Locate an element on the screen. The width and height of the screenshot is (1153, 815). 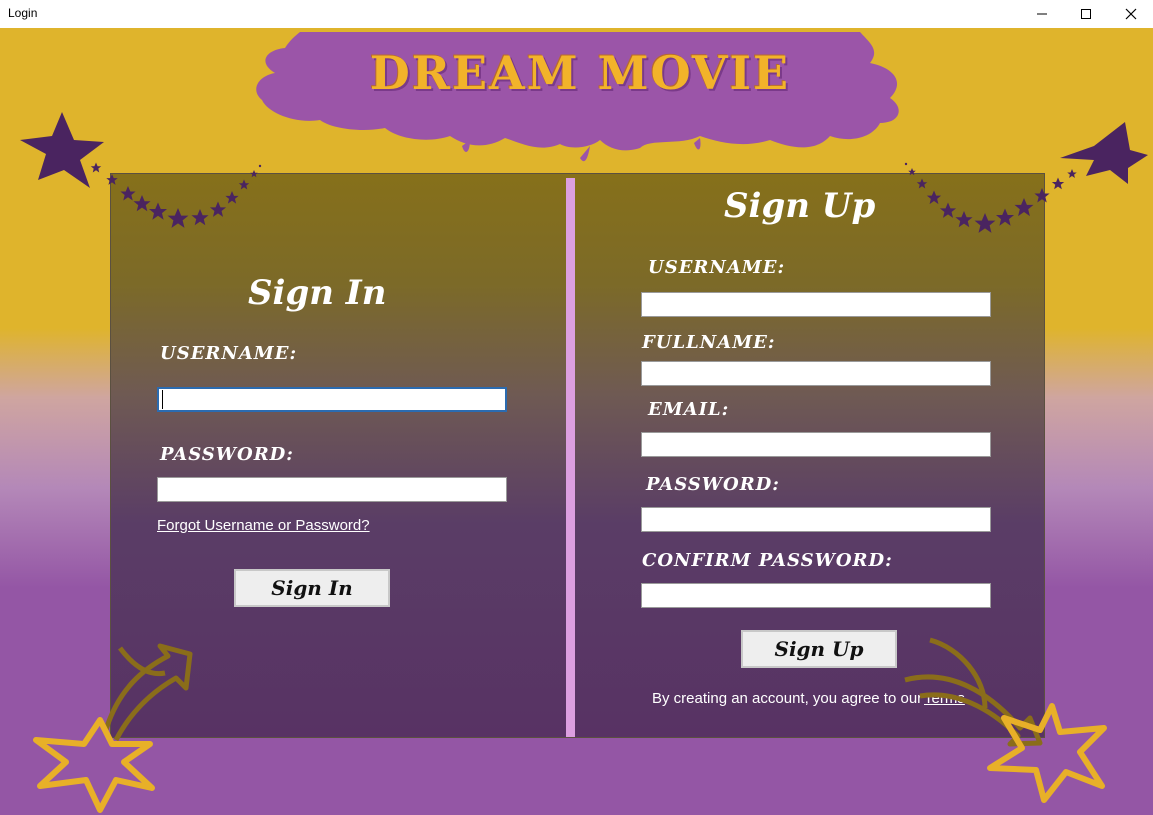
close-icon is located at coordinates (1131, 14).